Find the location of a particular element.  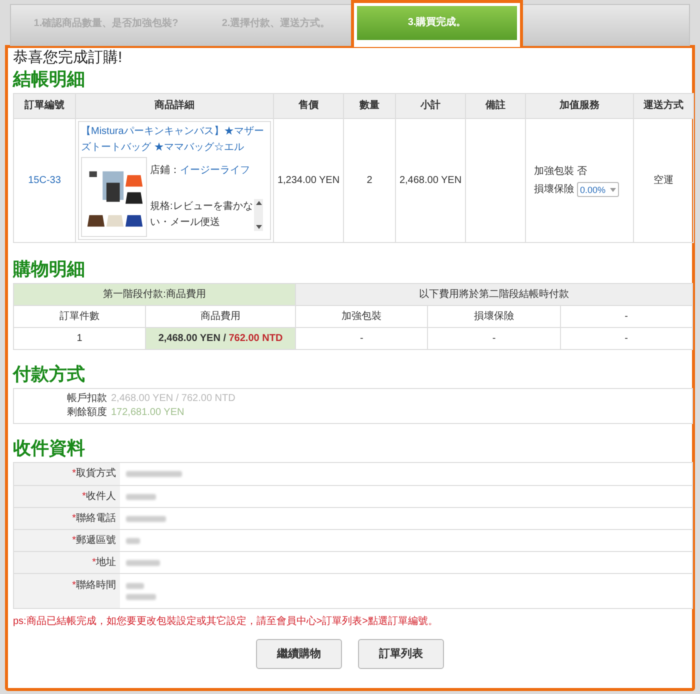

column-header: 損壞保險 is located at coordinates (494, 317).